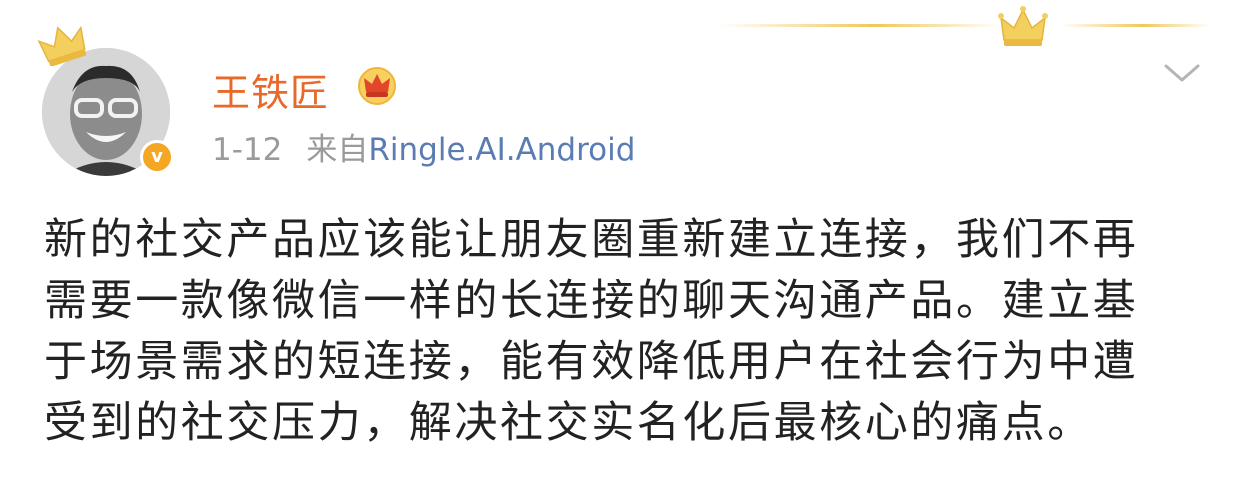  I want to click on header-decoration-line-right, so click(1135, 25).